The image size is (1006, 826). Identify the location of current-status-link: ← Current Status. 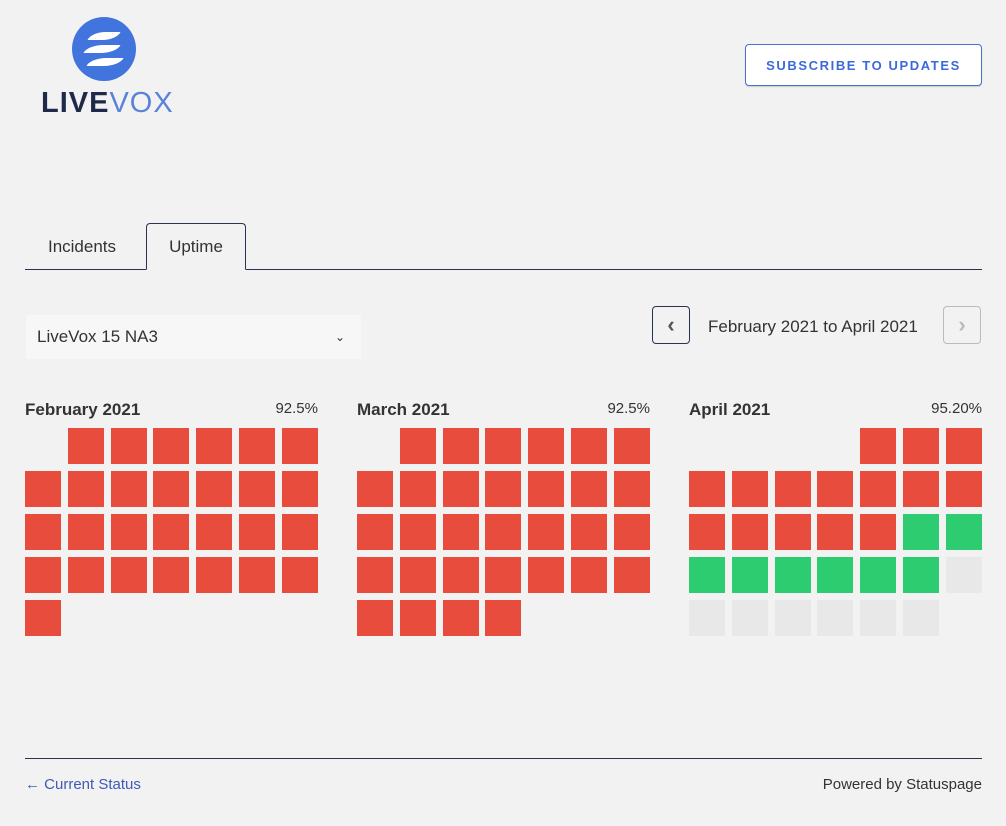
(83, 784).